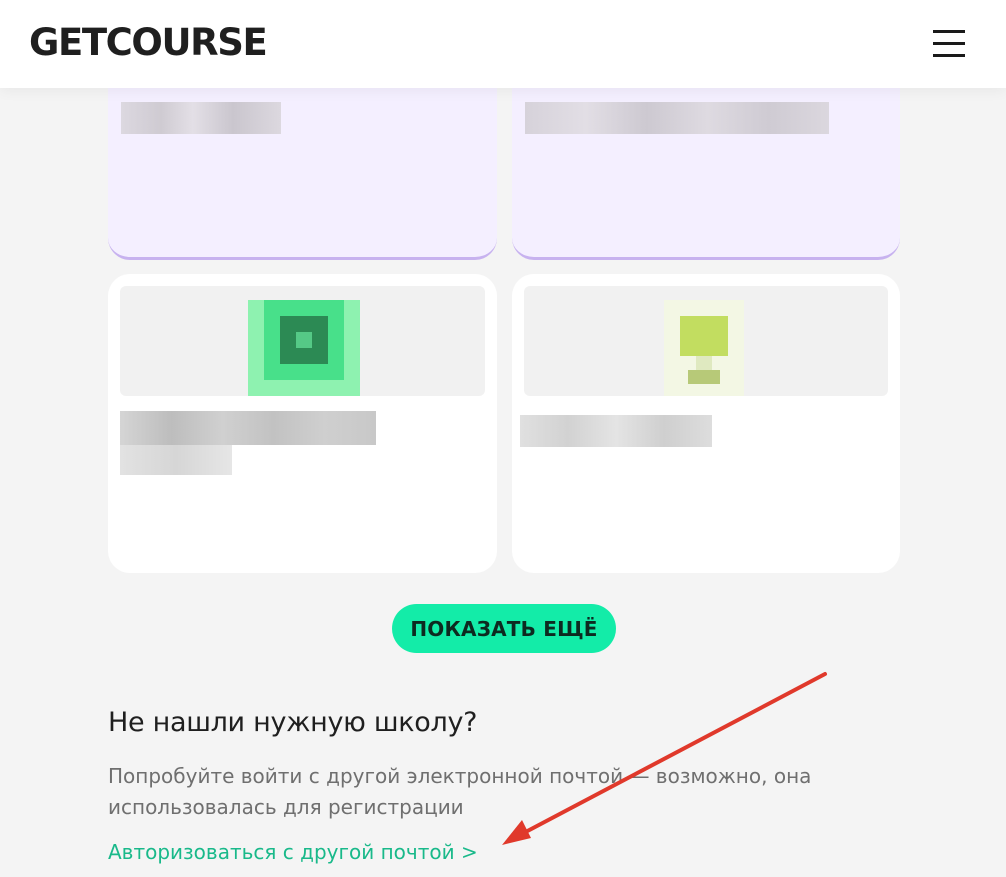  I want to click on logo: GETCOURSE, so click(148, 43).